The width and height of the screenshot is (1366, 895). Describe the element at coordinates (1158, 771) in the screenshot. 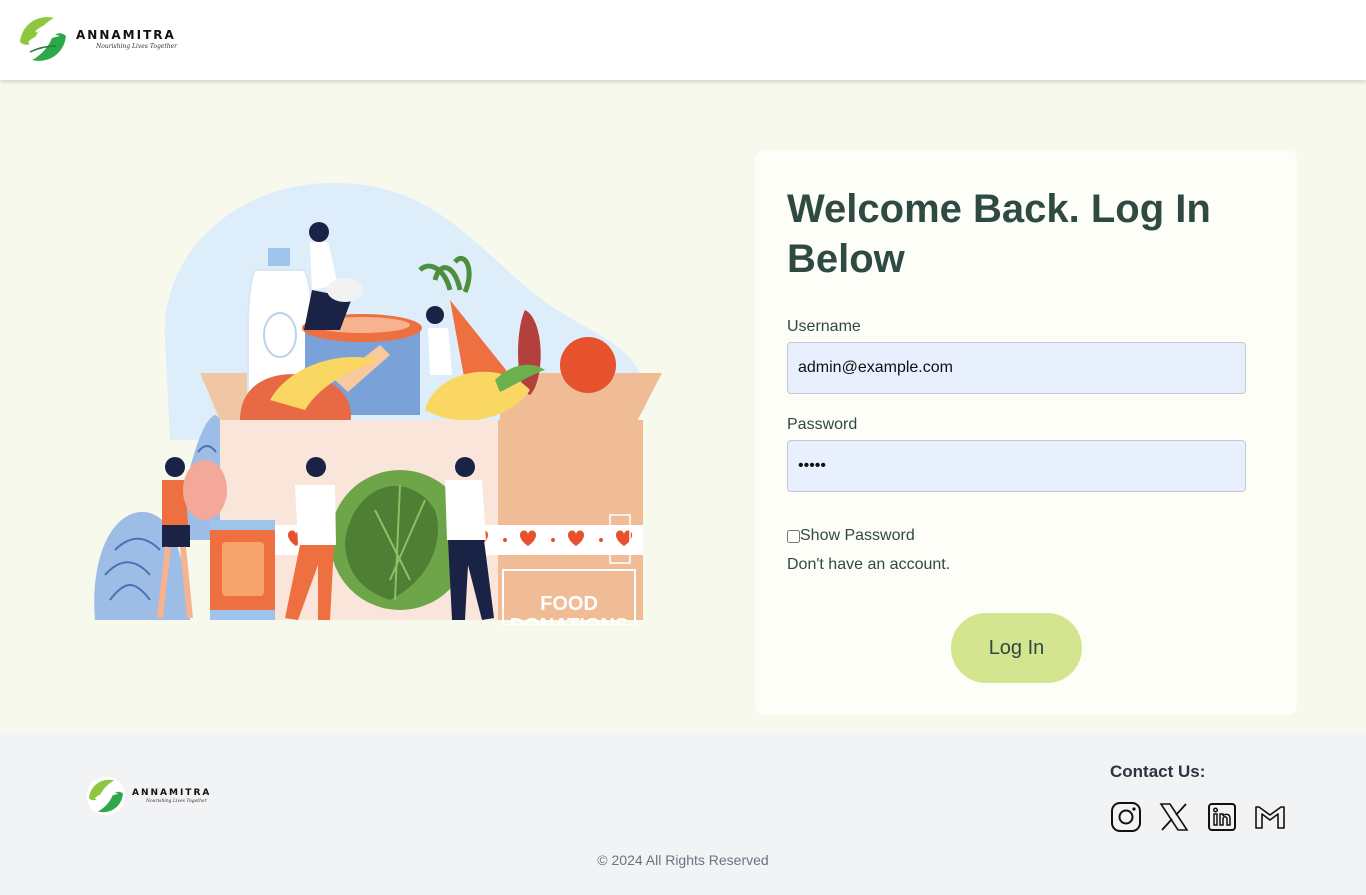

I see `contact-title: Contact Us:` at that location.